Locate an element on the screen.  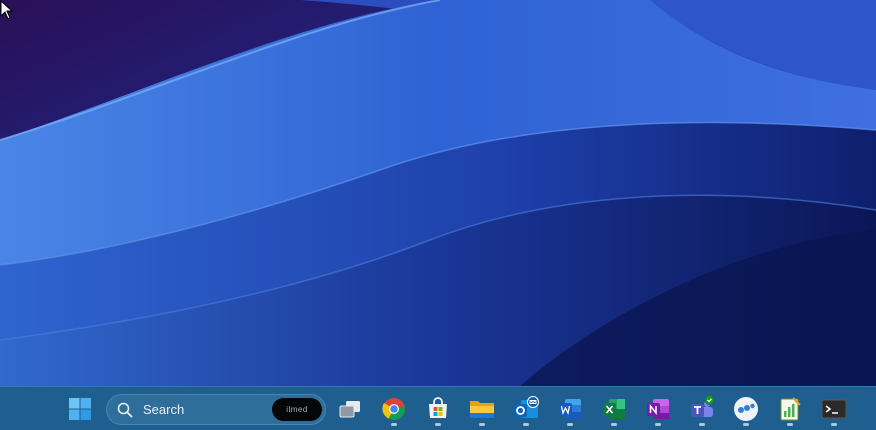
taskbar-app-word is located at coordinates (570, 409).